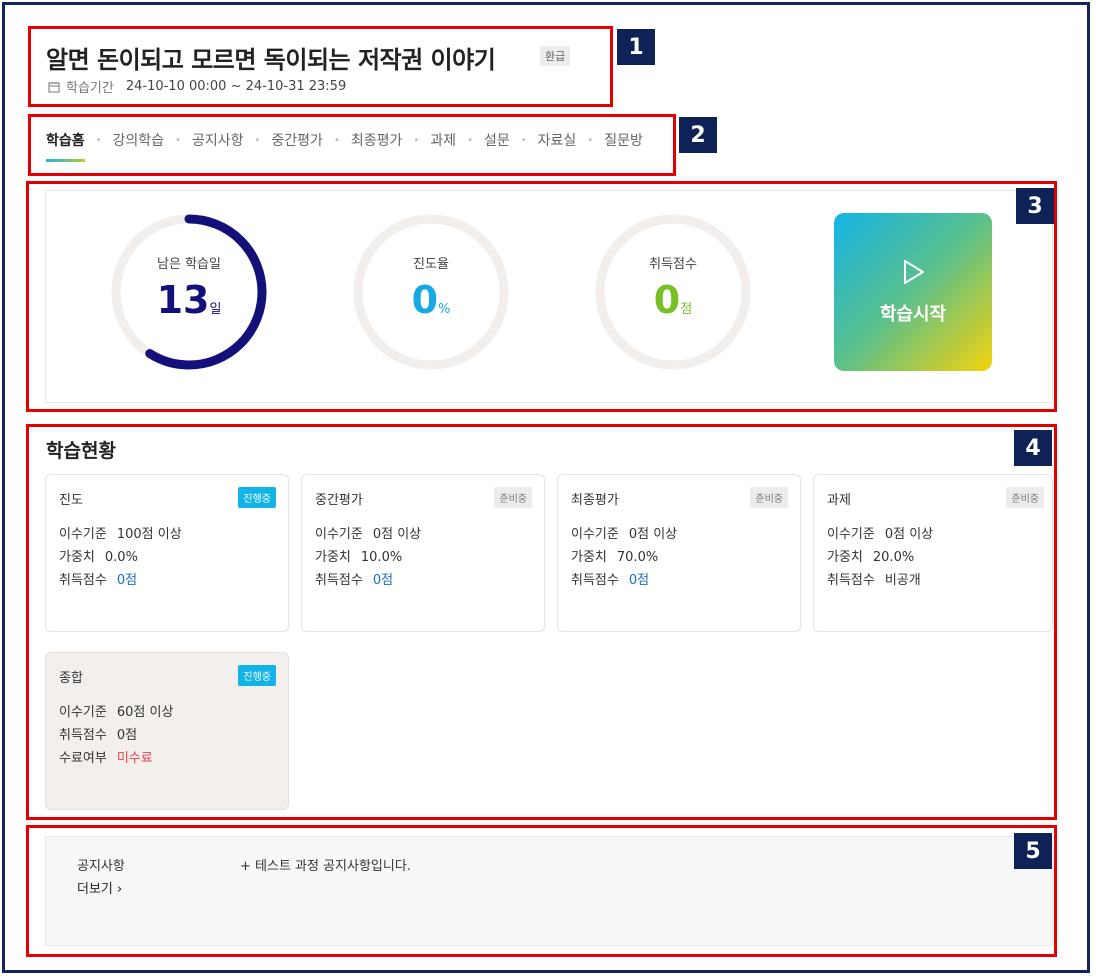  I want to click on annotation-number-5: 5, so click(1033, 851).